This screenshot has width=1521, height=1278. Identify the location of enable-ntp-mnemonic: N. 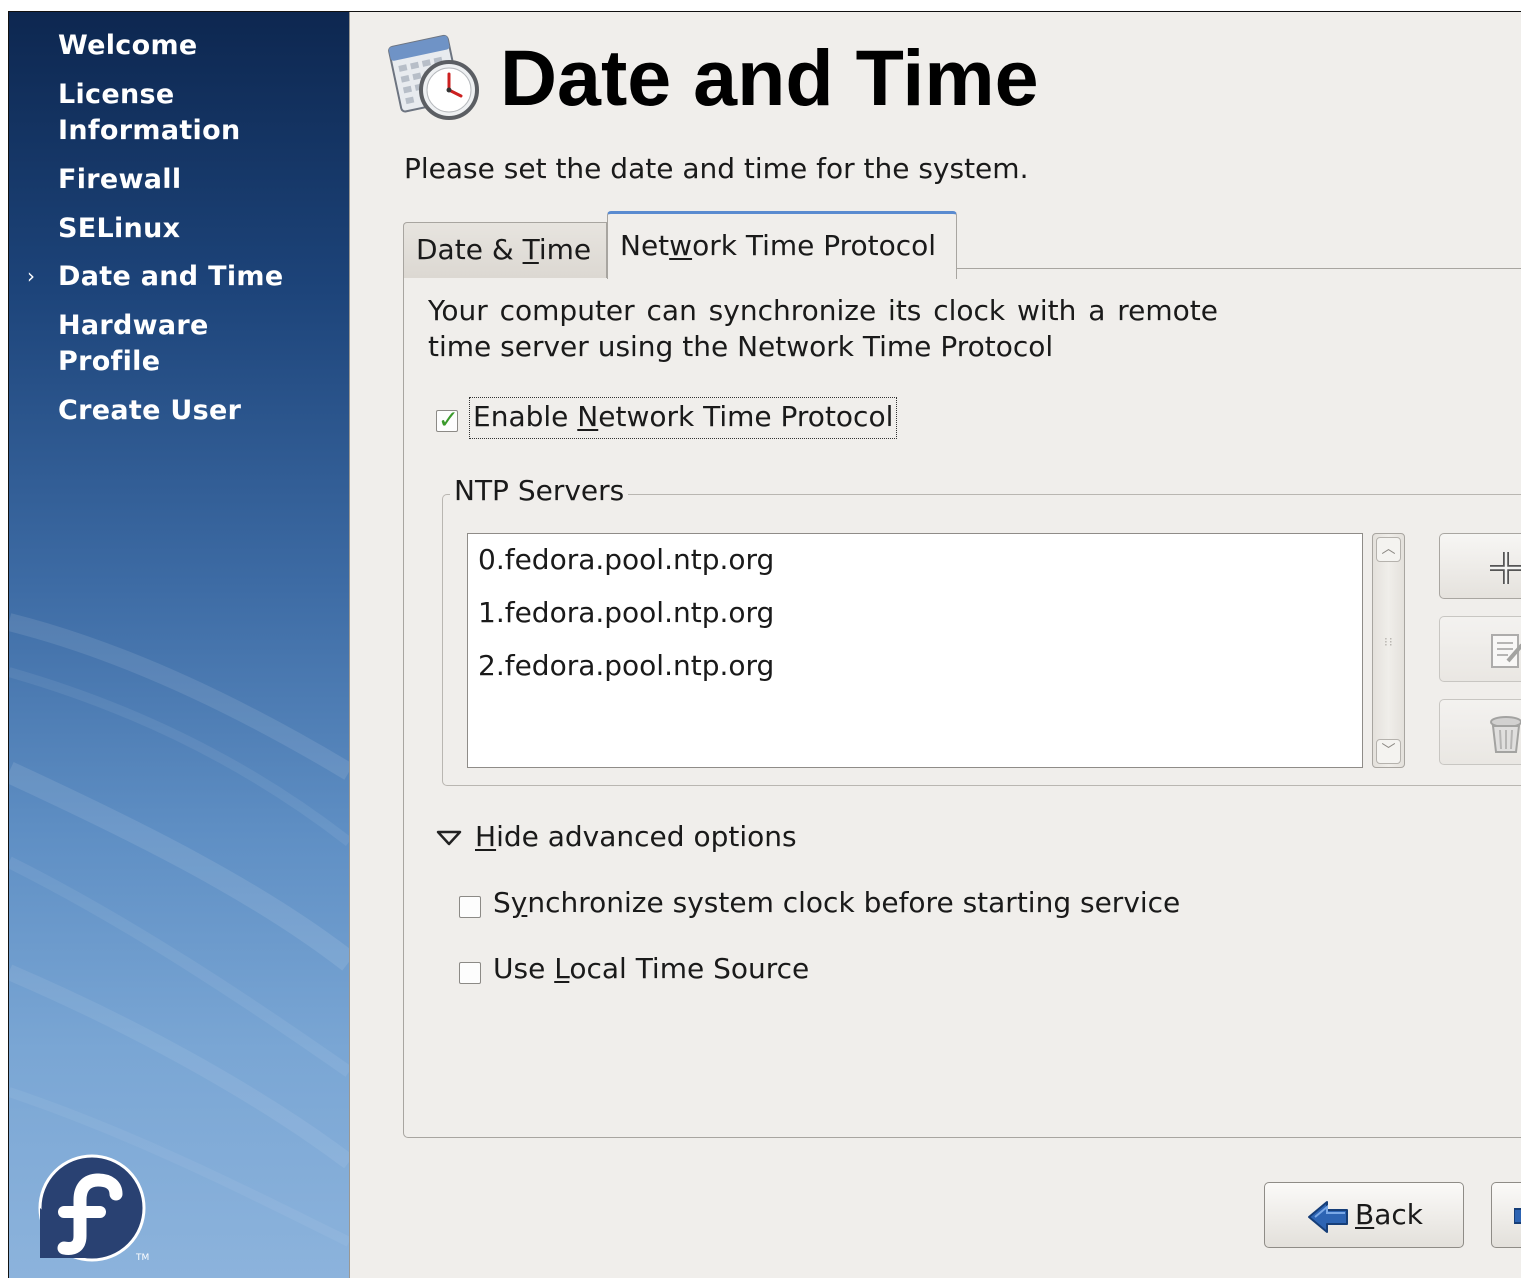
(588, 416).